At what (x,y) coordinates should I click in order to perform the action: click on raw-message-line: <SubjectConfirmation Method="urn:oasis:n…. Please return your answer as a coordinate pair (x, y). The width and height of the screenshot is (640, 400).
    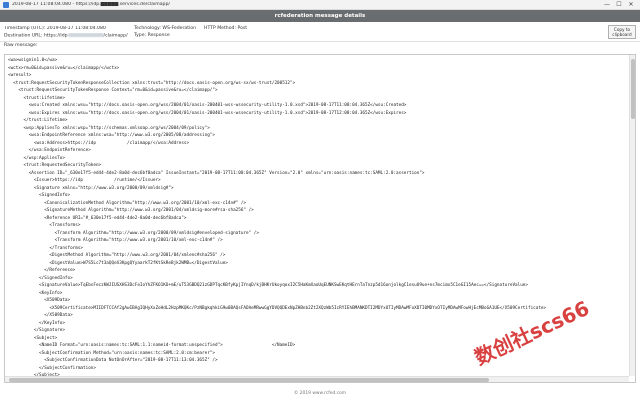
    Looking at the image, I should click on (111, 353).